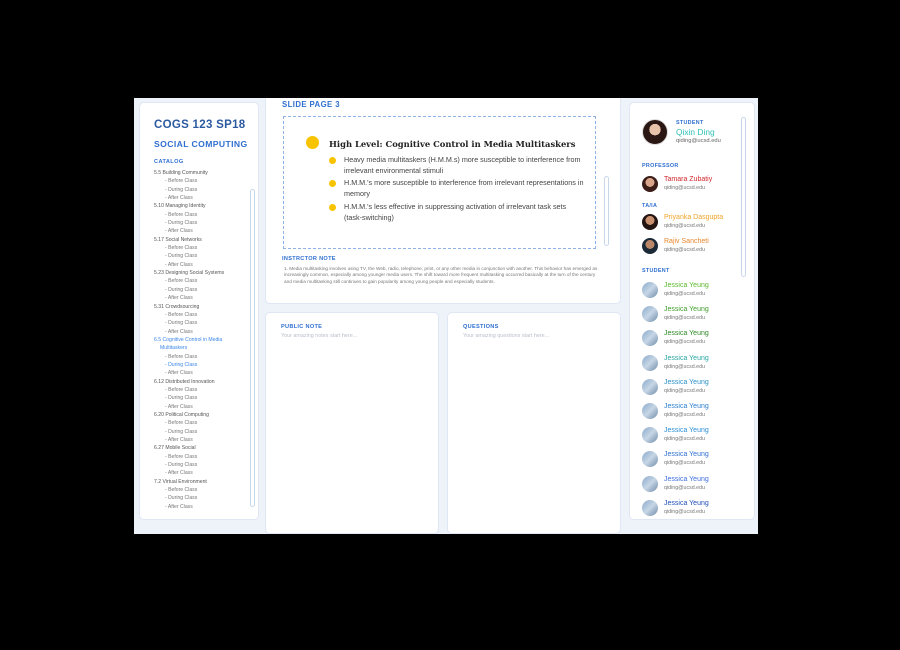  Describe the element at coordinates (202, 273) in the screenshot. I see `catalog-item: 5.23 Designing Social Systems` at that location.